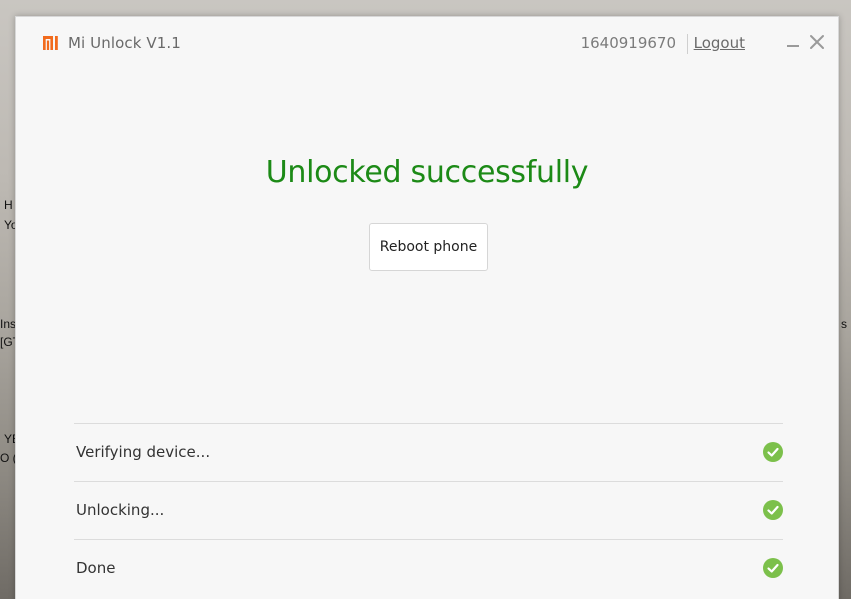 The image size is (851, 599). I want to click on step-row: Done, so click(428, 568).